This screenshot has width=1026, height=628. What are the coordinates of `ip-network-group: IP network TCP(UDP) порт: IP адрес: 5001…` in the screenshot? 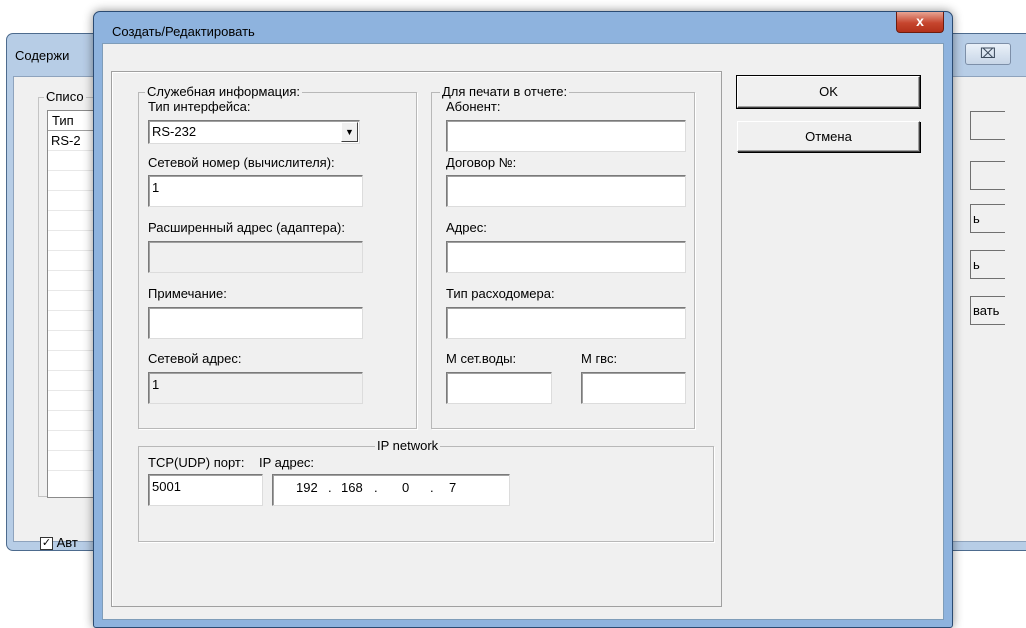 It's located at (426, 490).